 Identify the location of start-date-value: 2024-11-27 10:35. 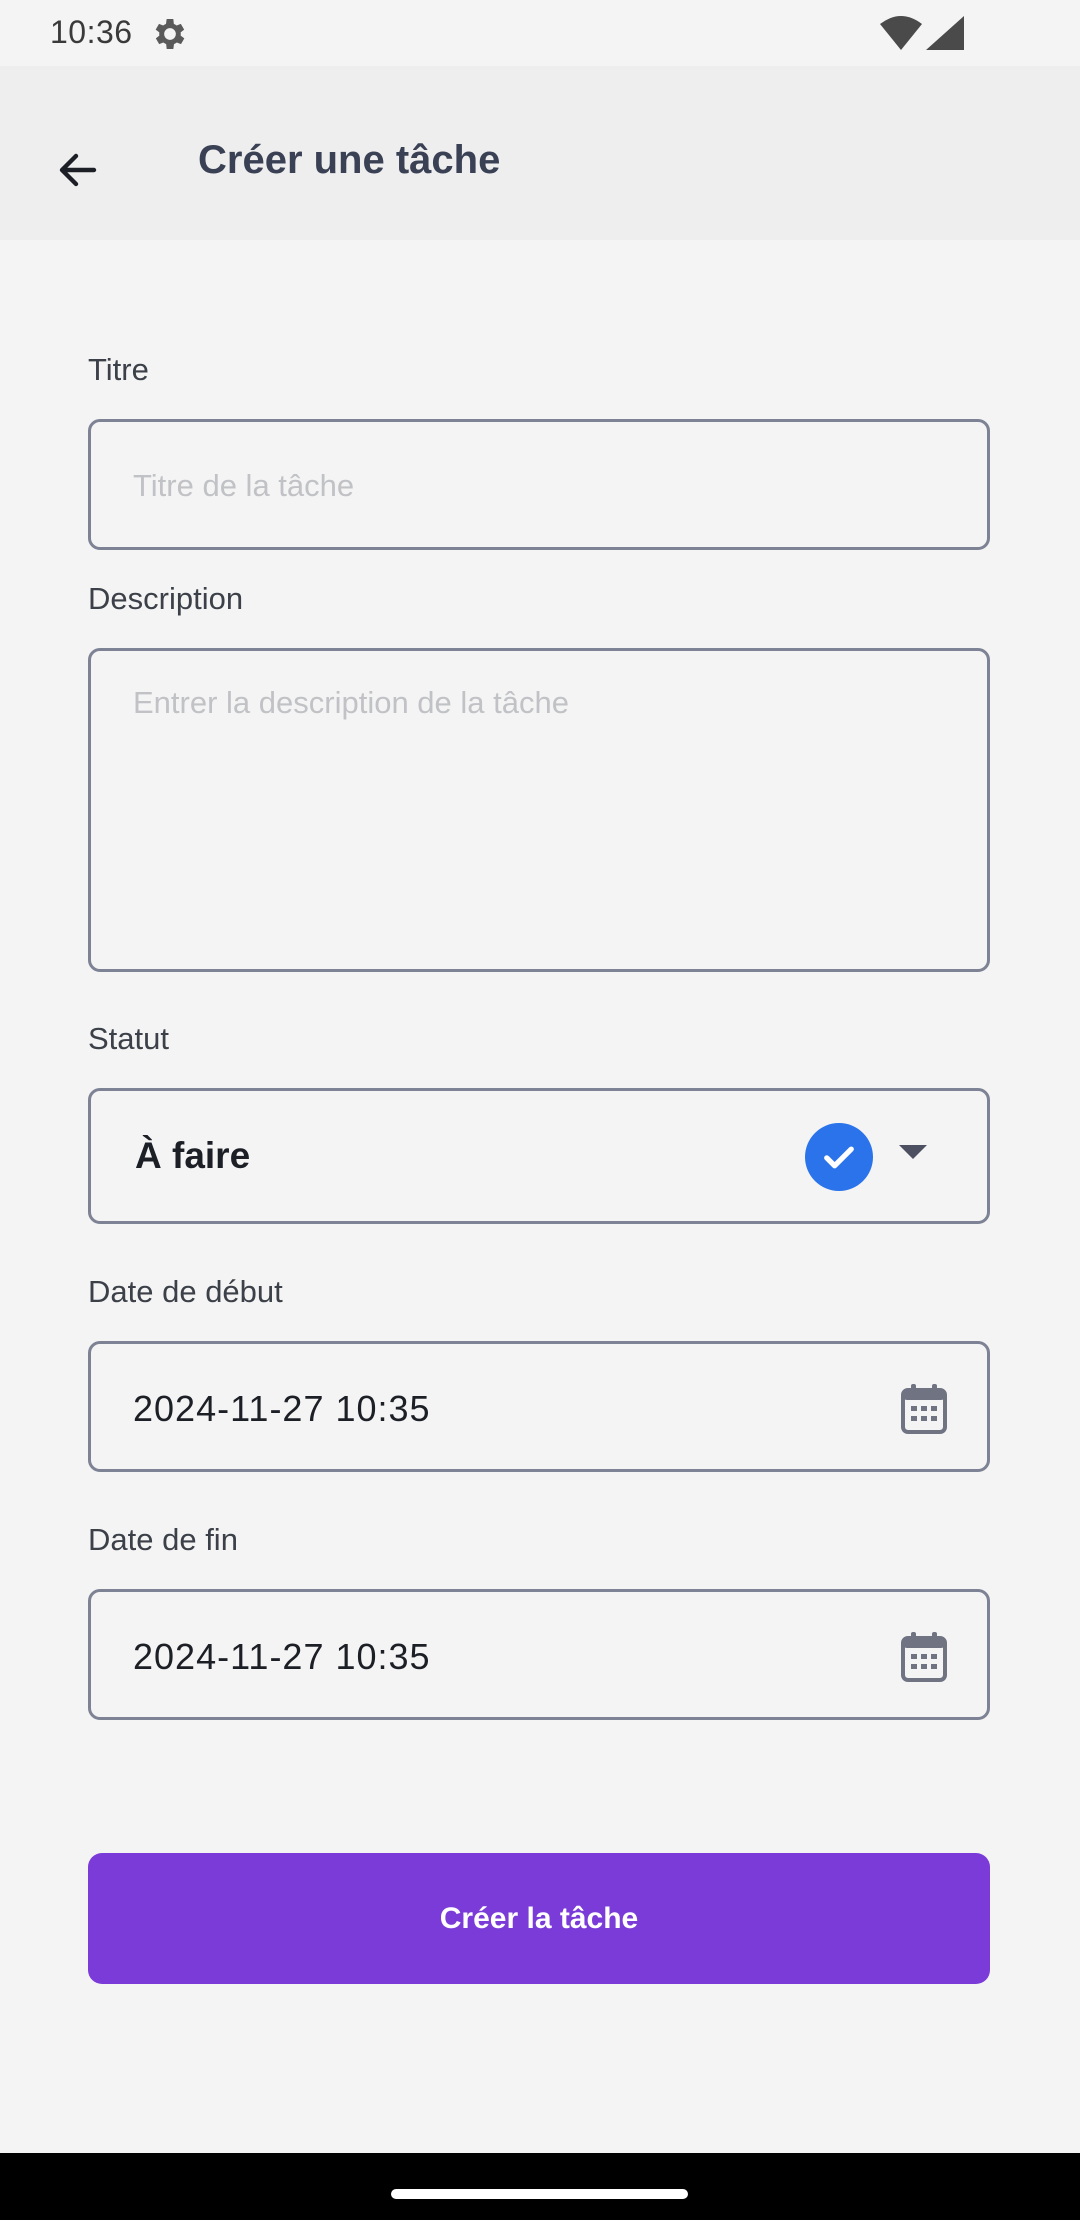
(282, 1408).